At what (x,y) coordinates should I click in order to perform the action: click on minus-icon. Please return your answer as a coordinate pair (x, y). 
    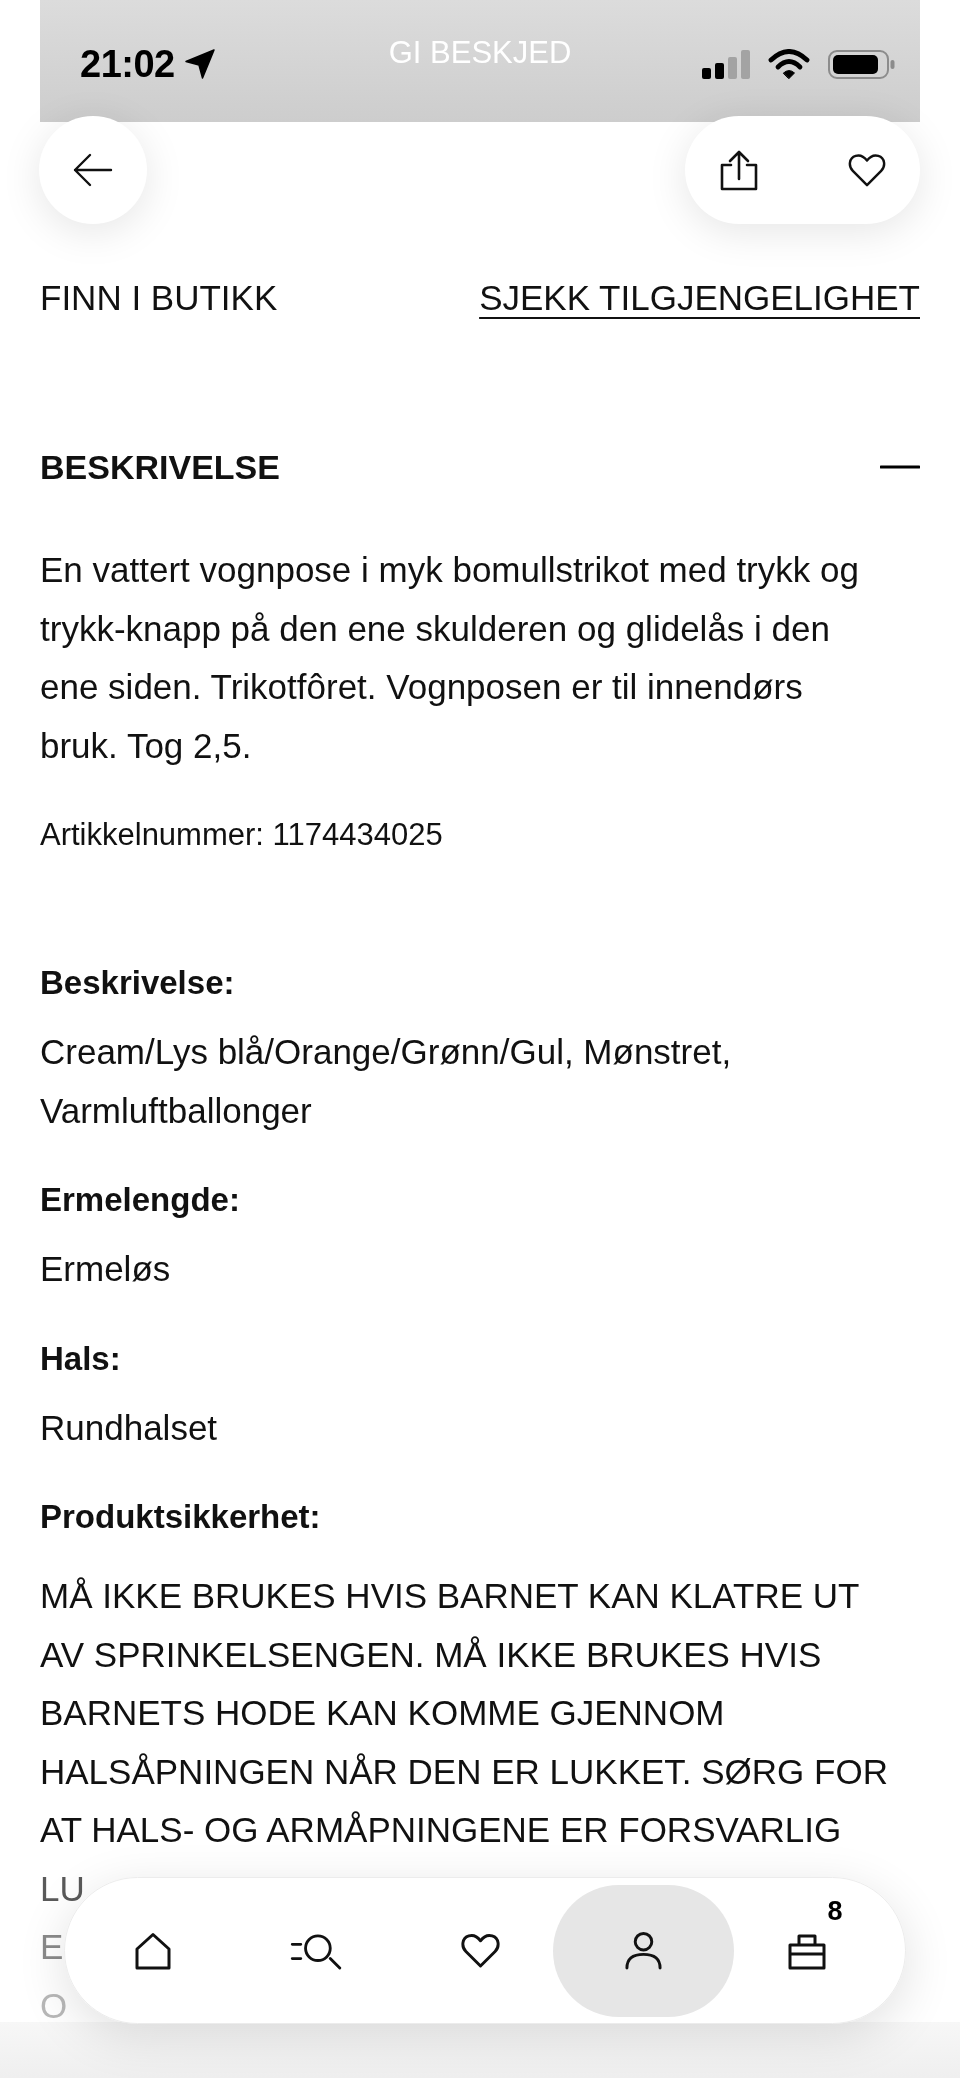
    Looking at the image, I should click on (900, 467).